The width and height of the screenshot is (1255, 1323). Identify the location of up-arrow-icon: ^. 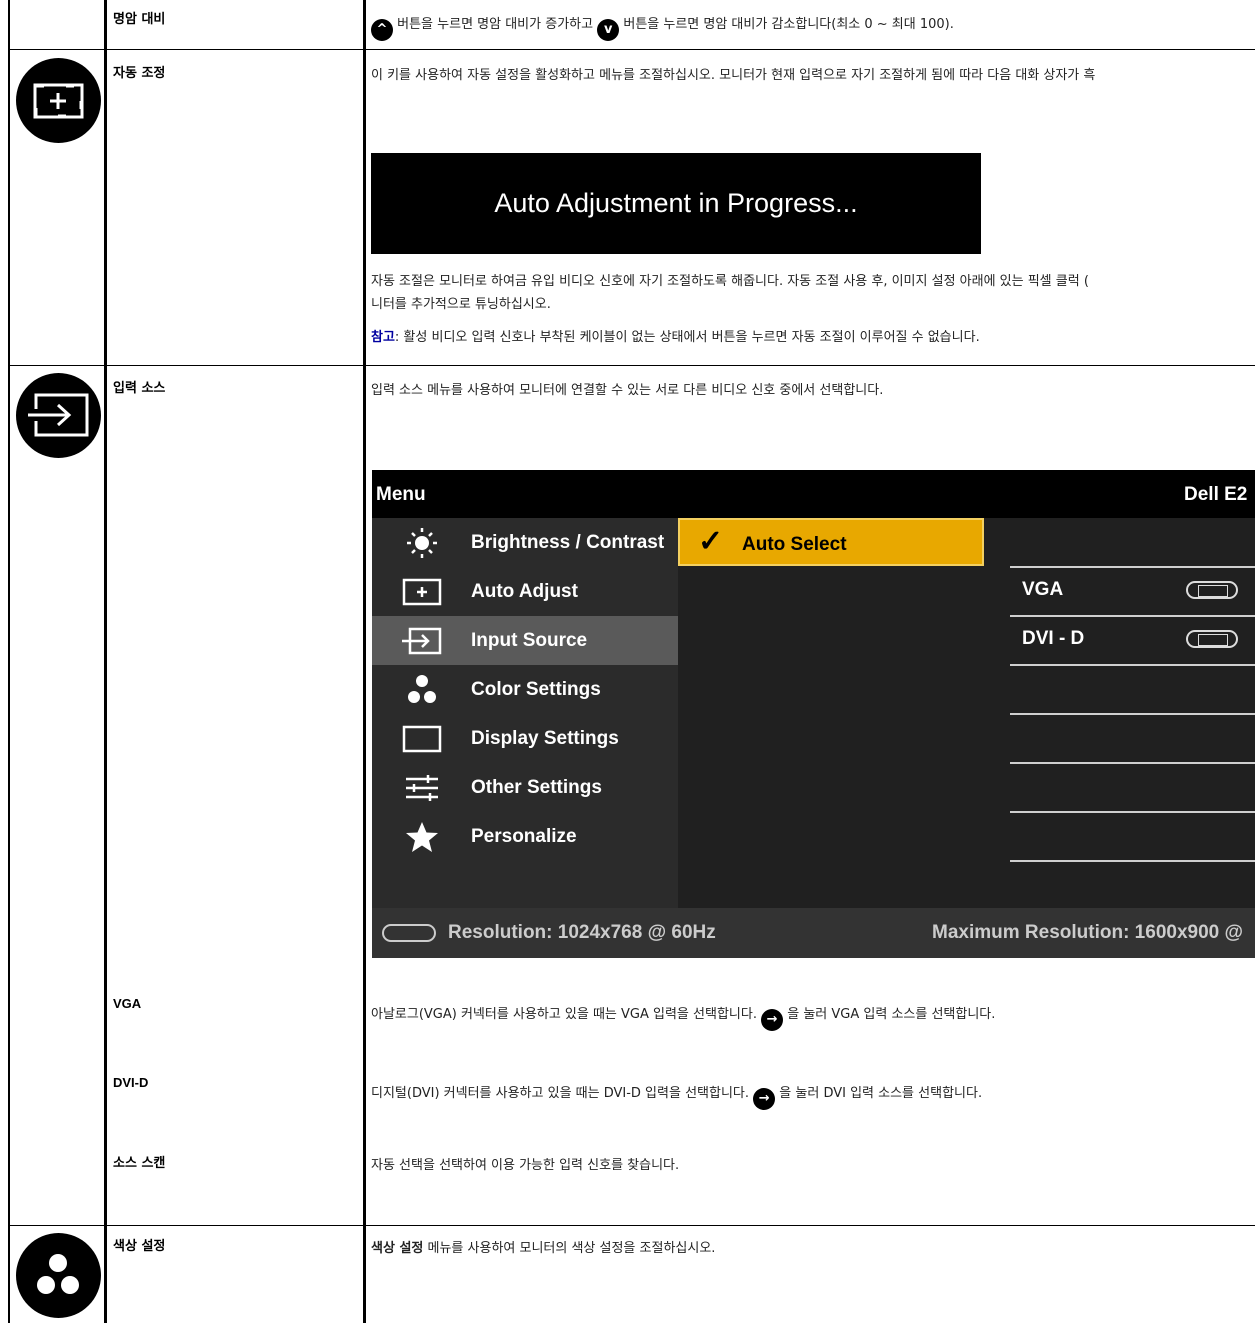
(382, 30).